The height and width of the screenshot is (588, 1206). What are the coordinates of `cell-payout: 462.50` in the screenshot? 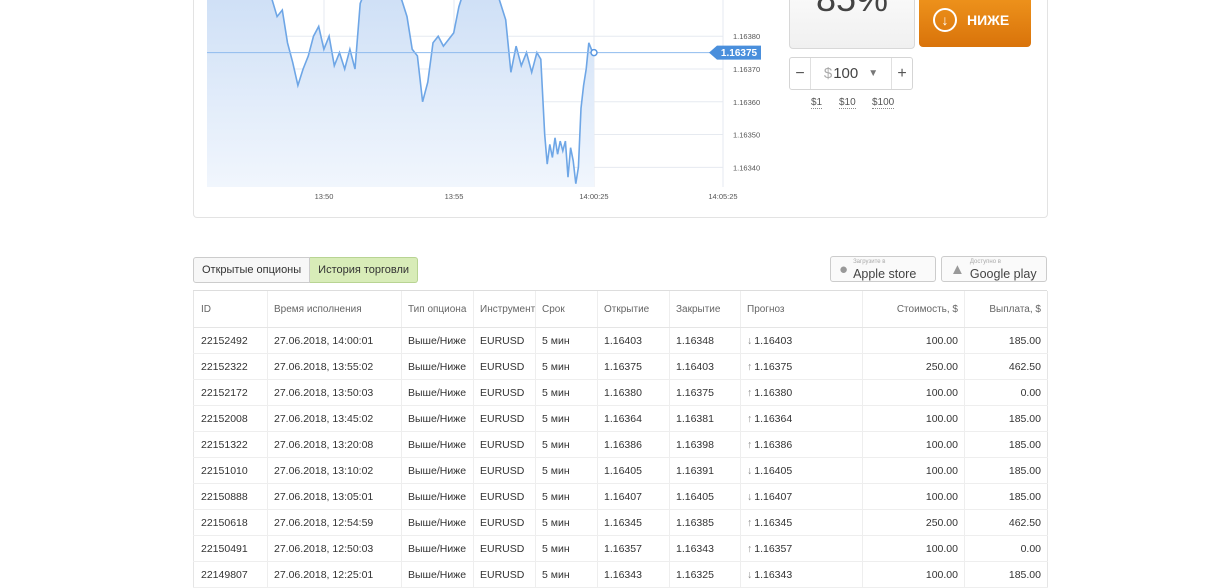 It's located at (1006, 522).